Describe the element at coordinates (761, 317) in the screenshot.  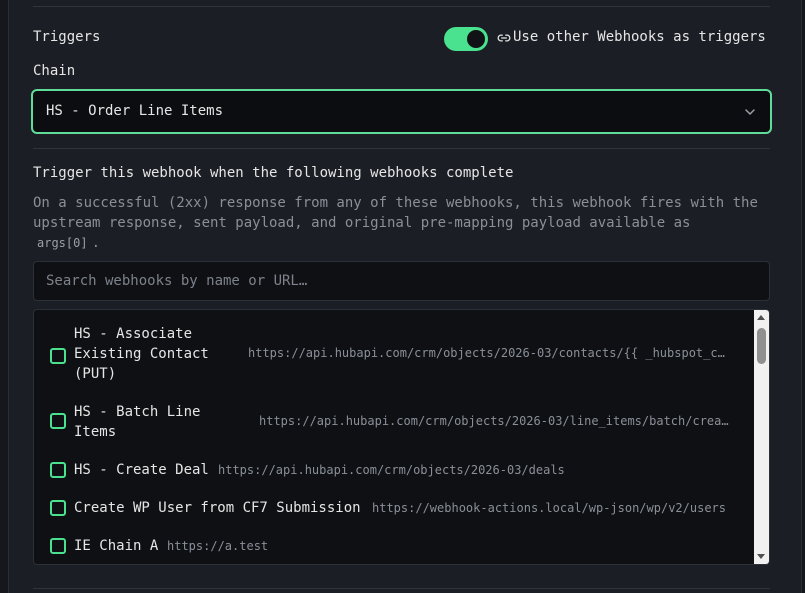
I see `scroll-up-arrow-icon` at that location.